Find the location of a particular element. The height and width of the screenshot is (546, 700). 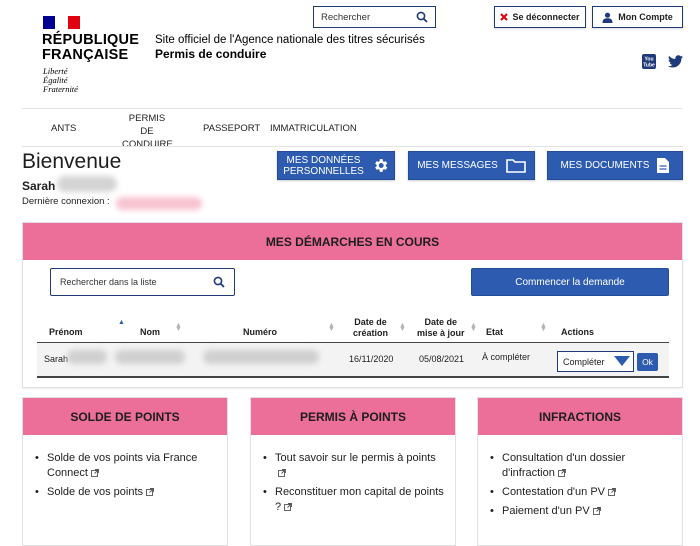

table-bottom-divider is located at coordinates (353, 377).